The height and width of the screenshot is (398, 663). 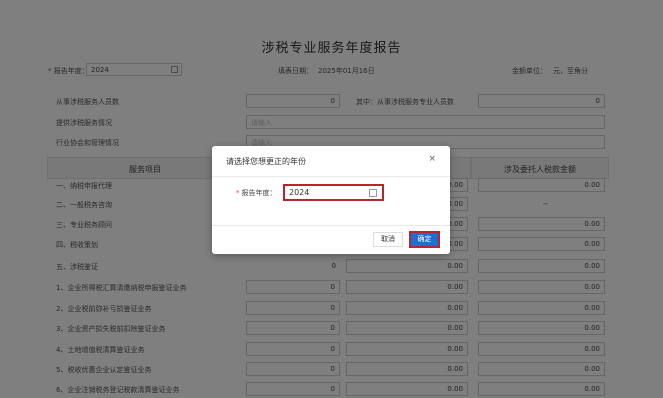 I want to click on year-select-dialog: 请选择您想更正的年份 × * 报告年度： 2024 取消 确定, so click(x=331, y=200).